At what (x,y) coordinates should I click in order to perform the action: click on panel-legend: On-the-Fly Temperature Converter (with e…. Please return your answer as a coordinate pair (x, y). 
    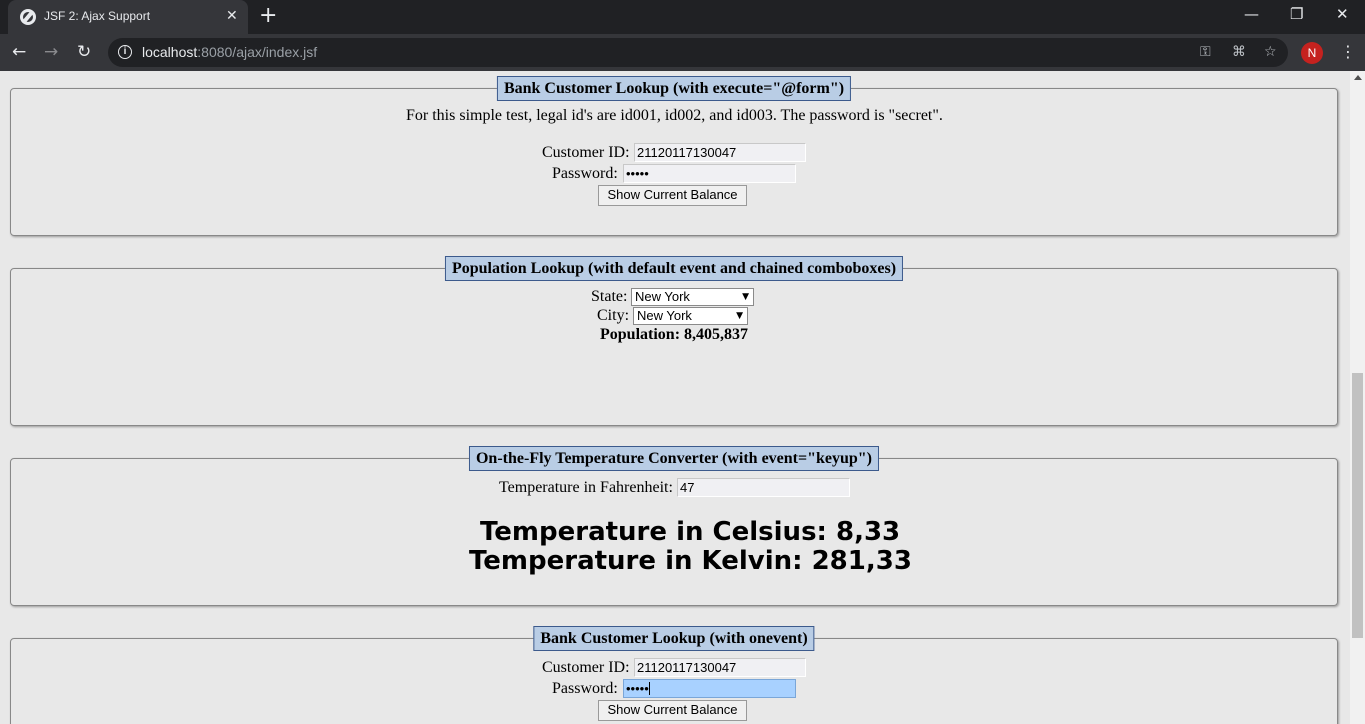
    Looking at the image, I should click on (674, 458).